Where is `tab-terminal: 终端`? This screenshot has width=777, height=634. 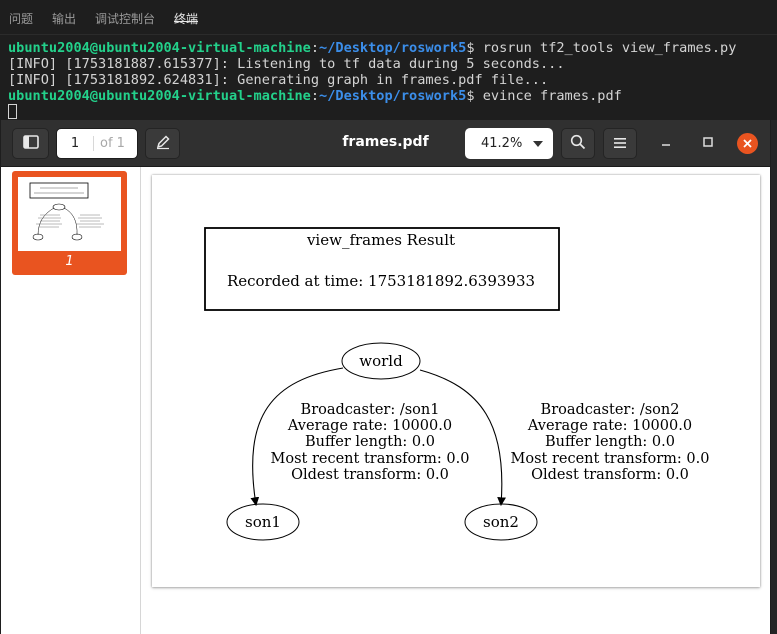 tab-terminal: 终端 is located at coordinates (186, 13).